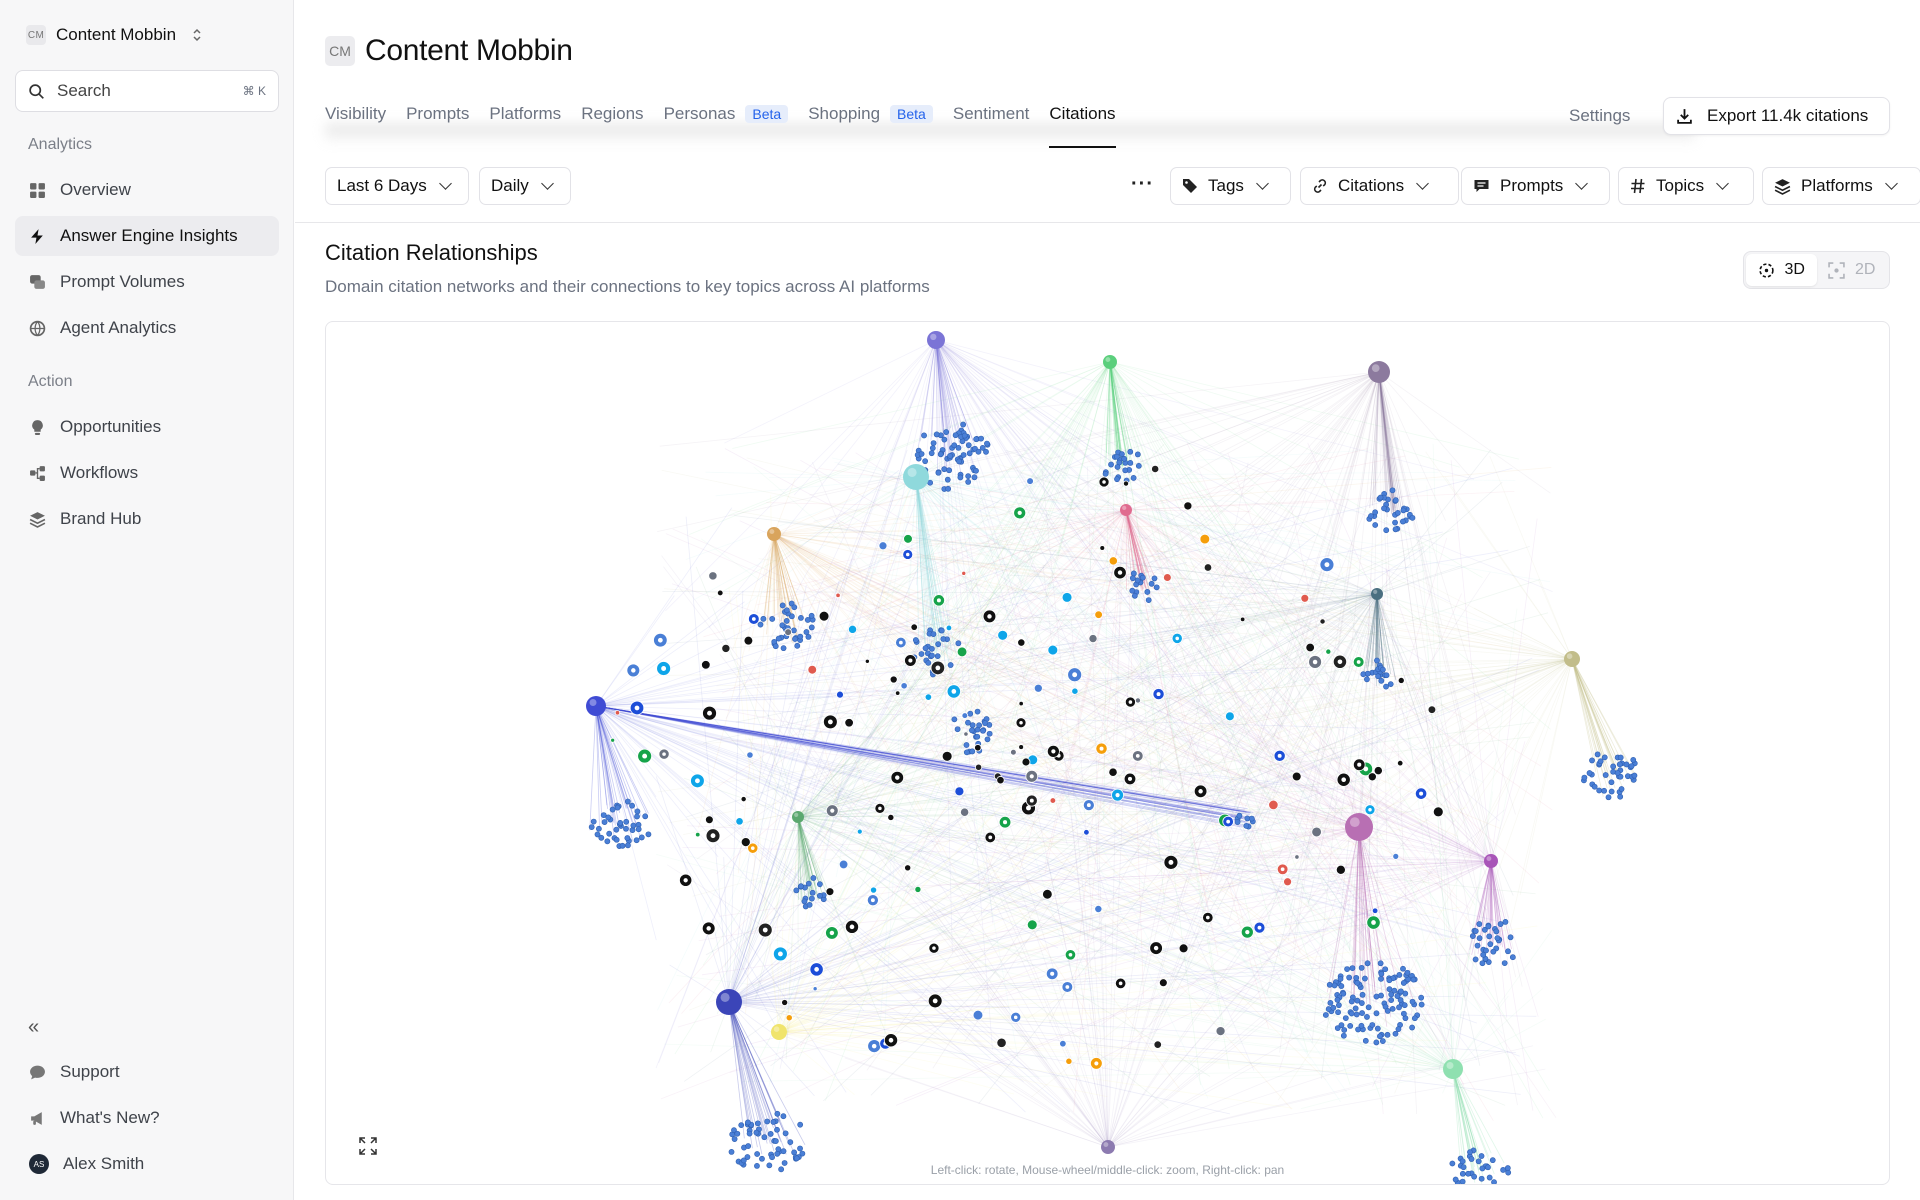 This screenshot has width=1920, height=1200. I want to click on prompts-filter: Prompts, so click(1535, 186).